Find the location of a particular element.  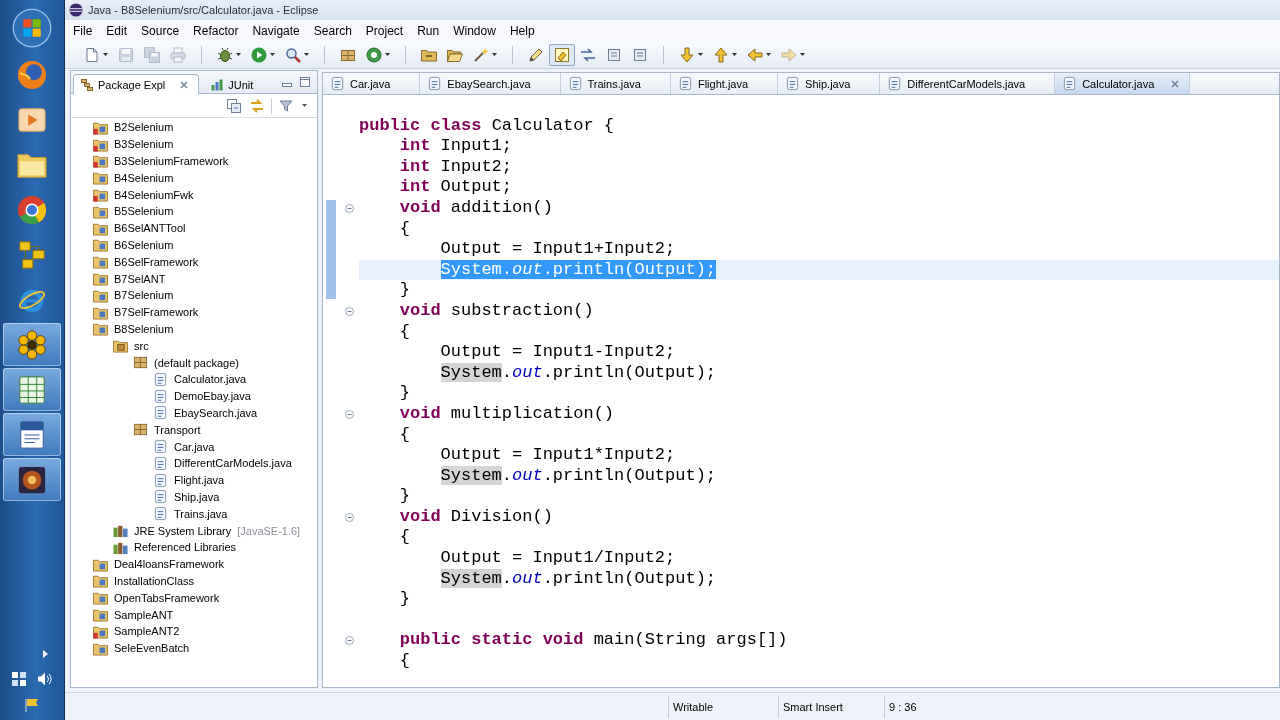

speaker-icon is located at coordinates (45, 679).